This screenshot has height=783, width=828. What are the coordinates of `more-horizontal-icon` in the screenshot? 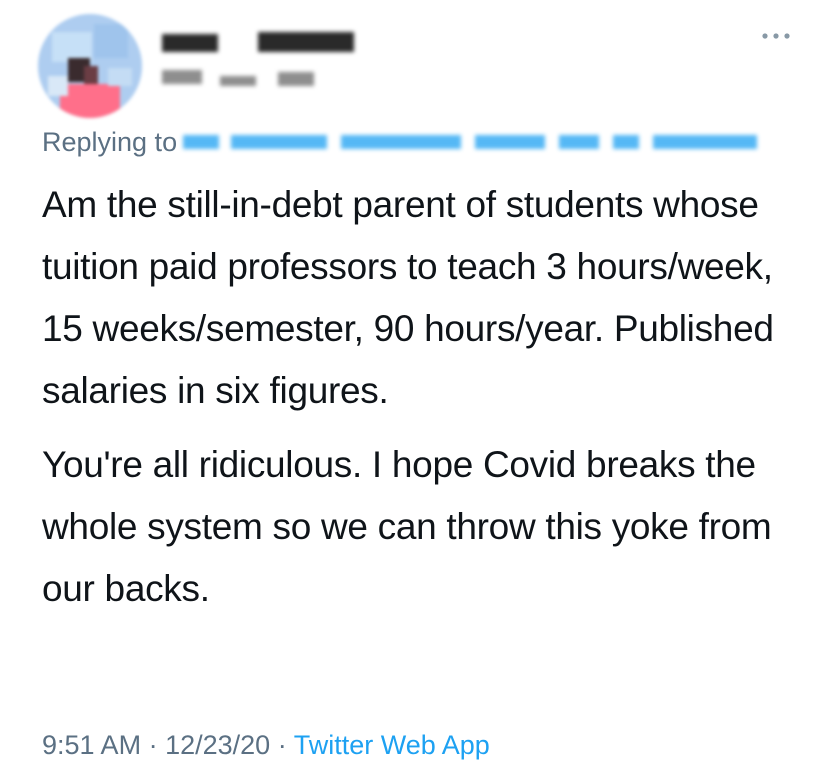 It's located at (776, 36).